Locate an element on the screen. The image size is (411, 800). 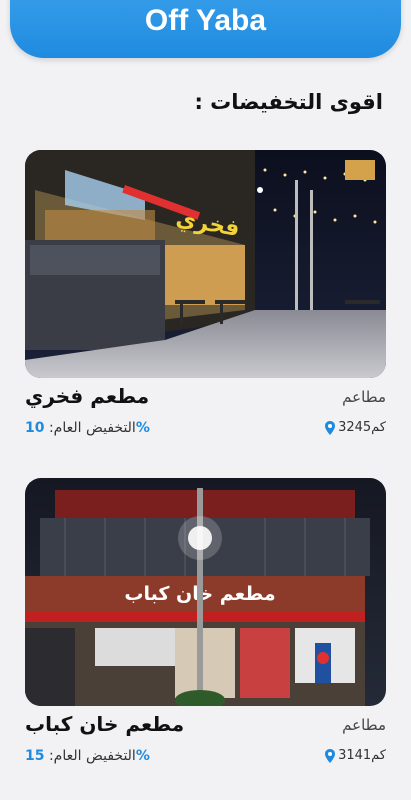
distance-info: 3141كم is located at coordinates (355, 755).